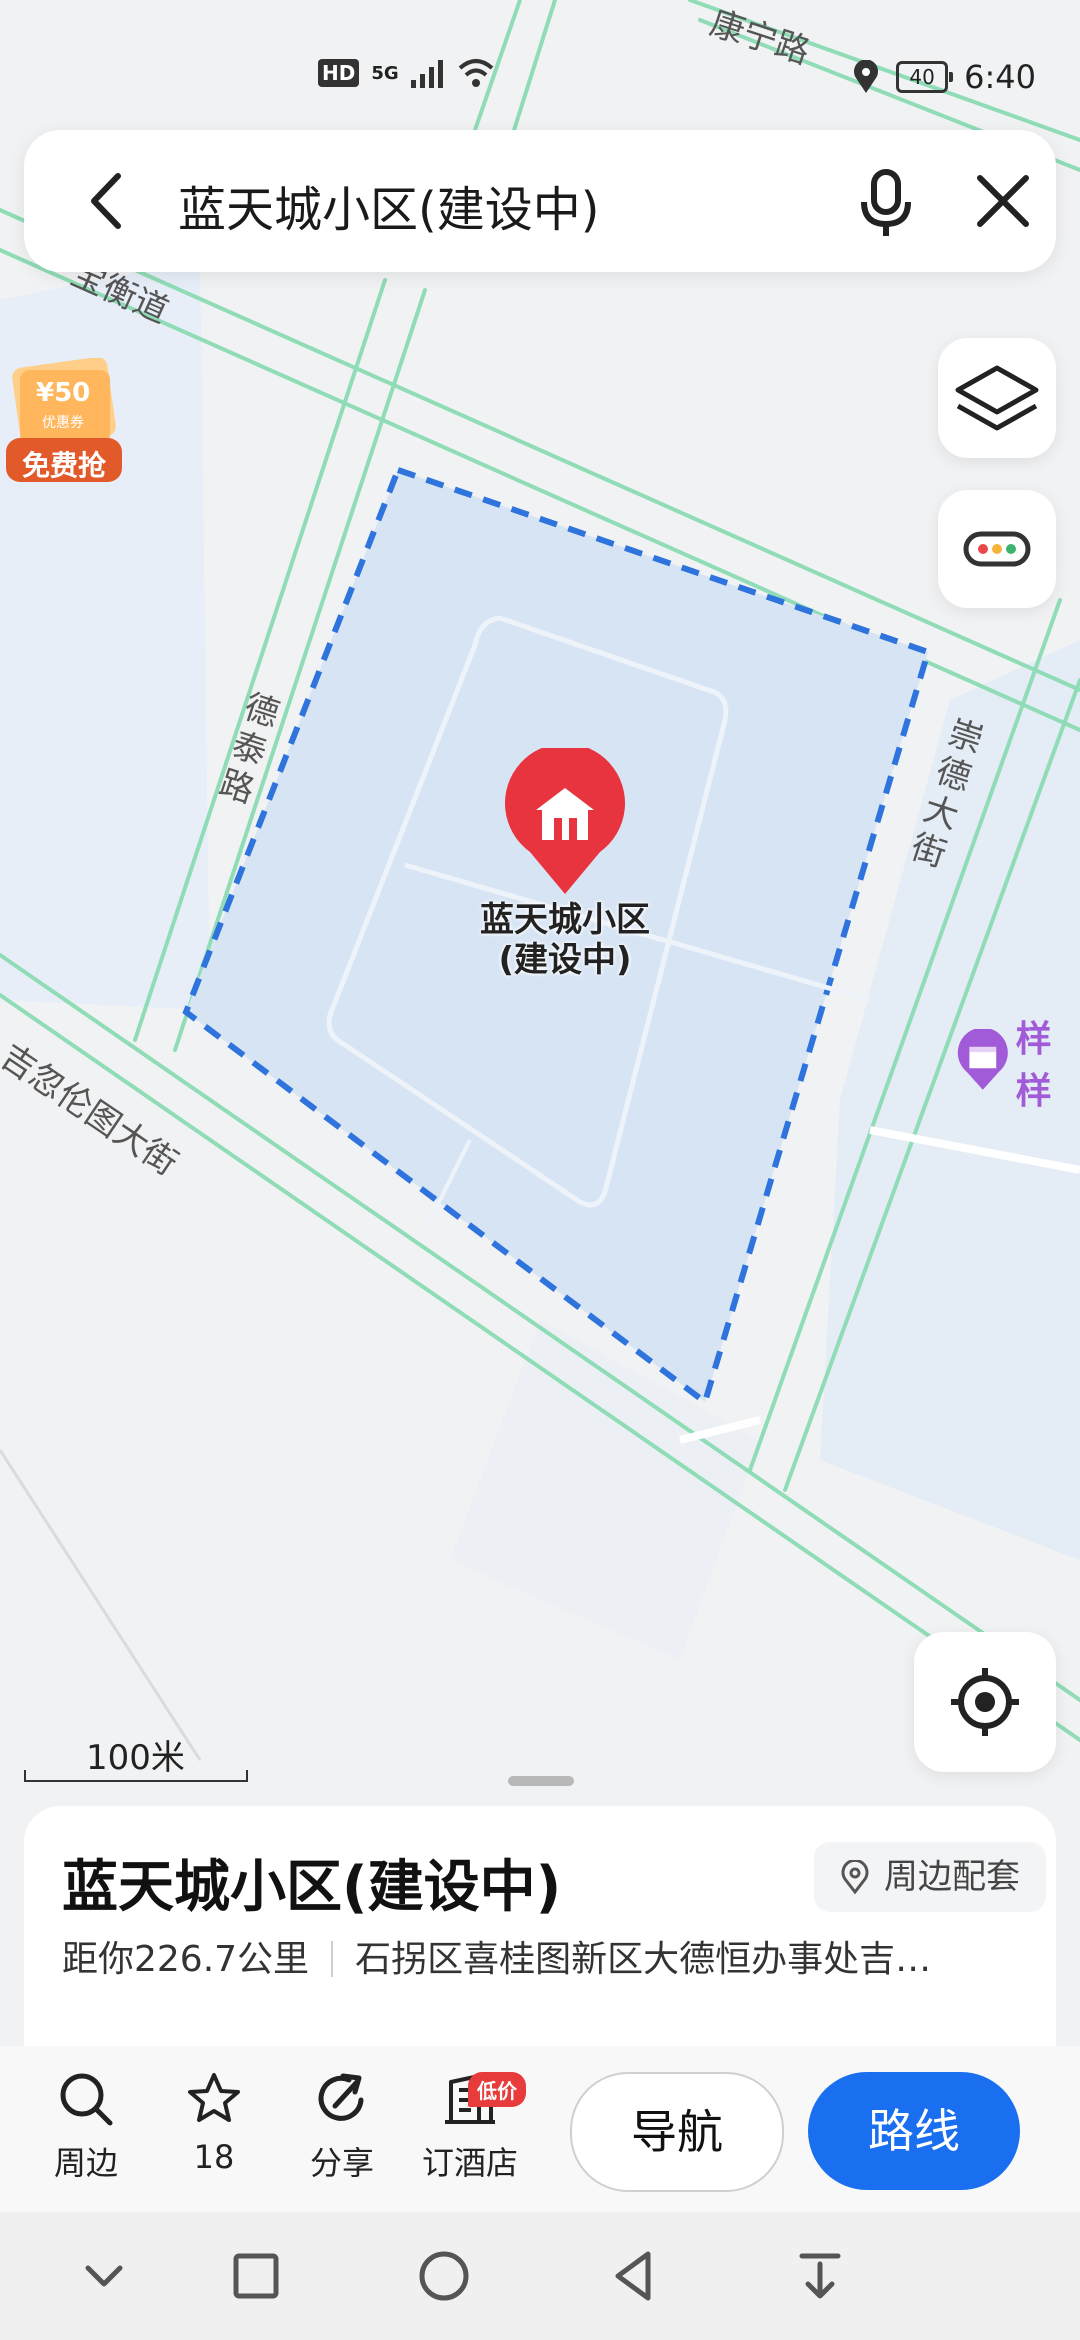 This screenshot has width=1080, height=2340. Describe the element at coordinates (1033, 1065) in the screenshot. I see `poi-shop-label: 样样` at that location.